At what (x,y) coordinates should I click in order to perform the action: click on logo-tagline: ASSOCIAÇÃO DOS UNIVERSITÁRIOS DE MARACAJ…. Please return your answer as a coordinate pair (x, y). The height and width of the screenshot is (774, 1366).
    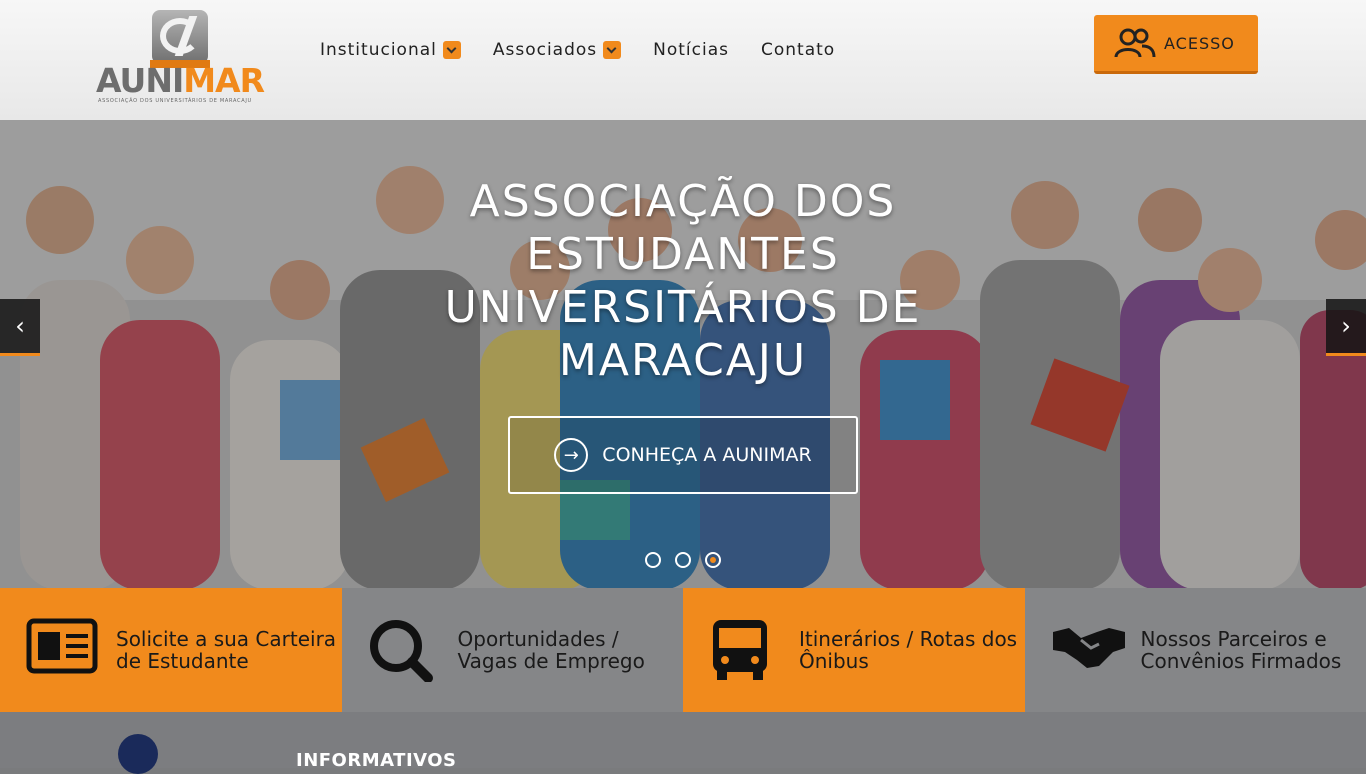
    Looking at the image, I should click on (175, 101).